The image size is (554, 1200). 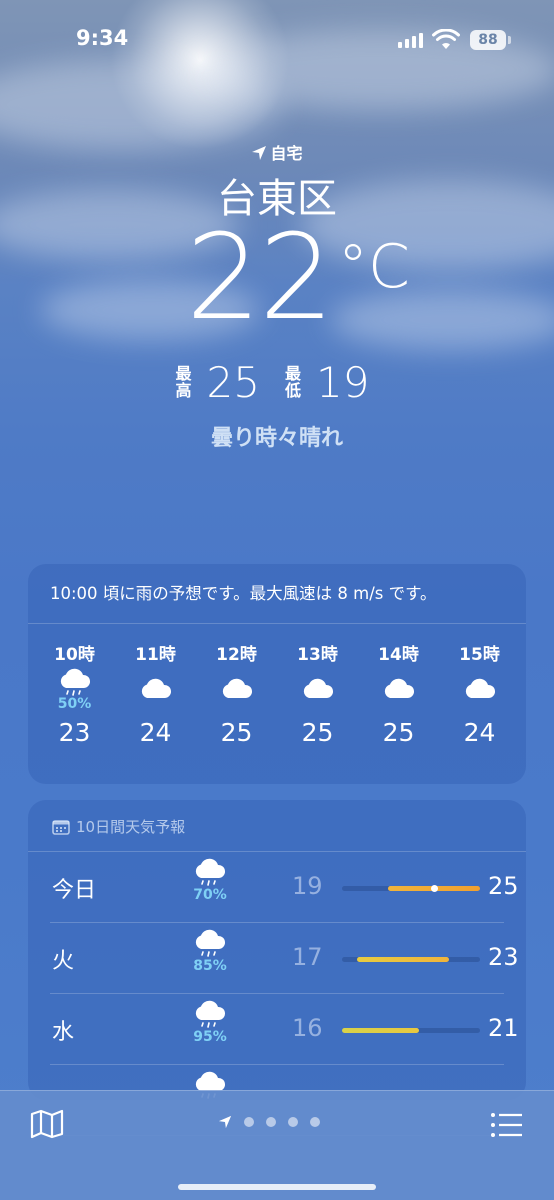 I want to click on map-icon, so click(x=47, y=1124).